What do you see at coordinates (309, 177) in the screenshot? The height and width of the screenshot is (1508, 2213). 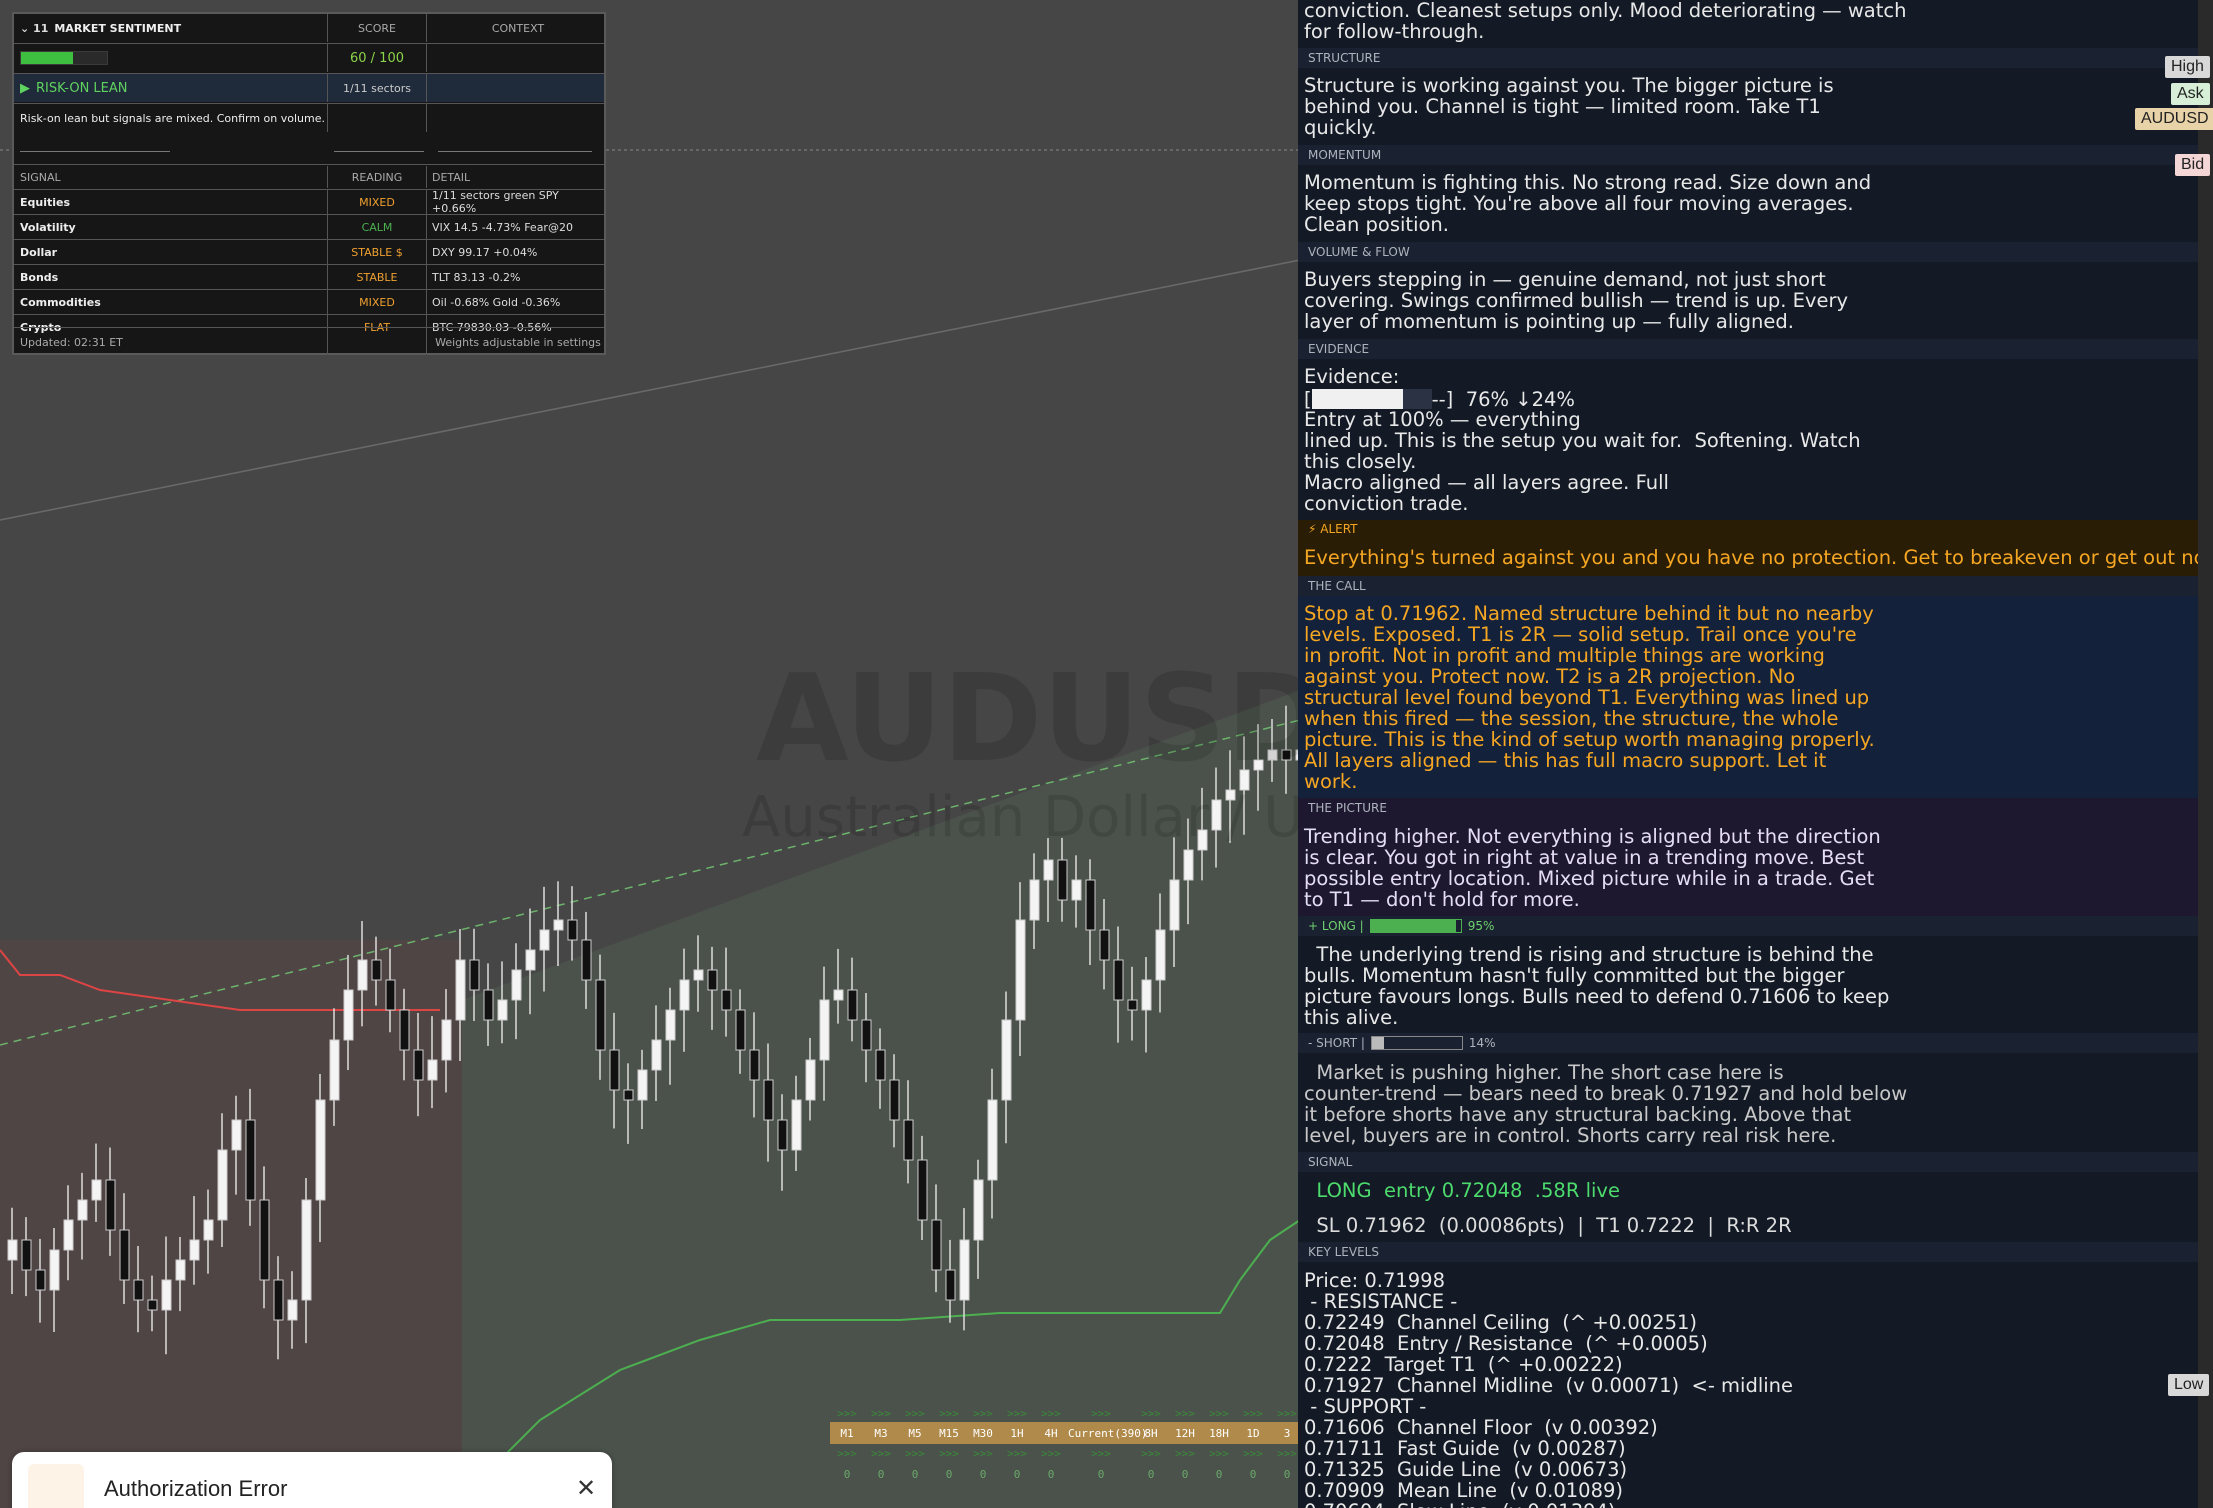 I see `signal-header-row: SIGNAL READING DETAIL` at bounding box center [309, 177].